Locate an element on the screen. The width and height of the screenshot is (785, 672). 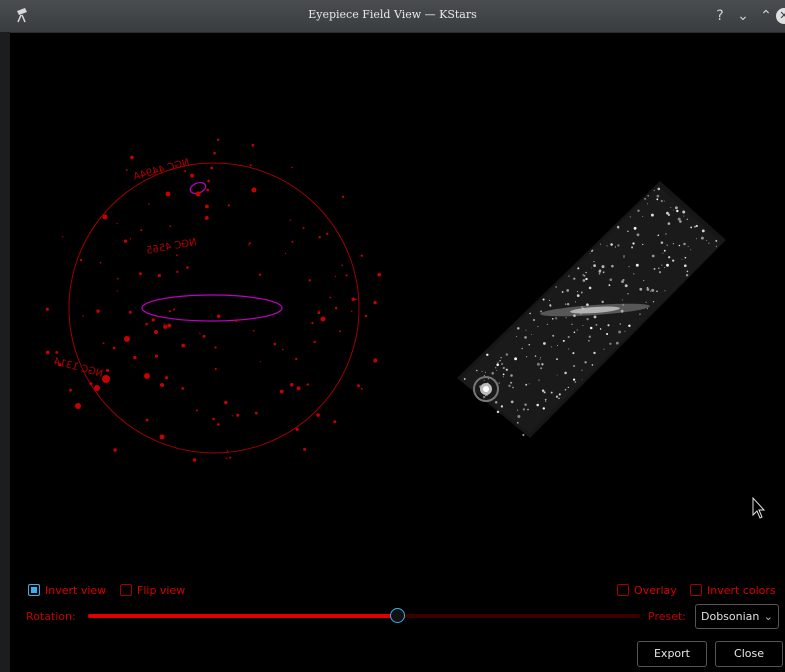
rotation-slider-handle is located at coordinates (398, 615).